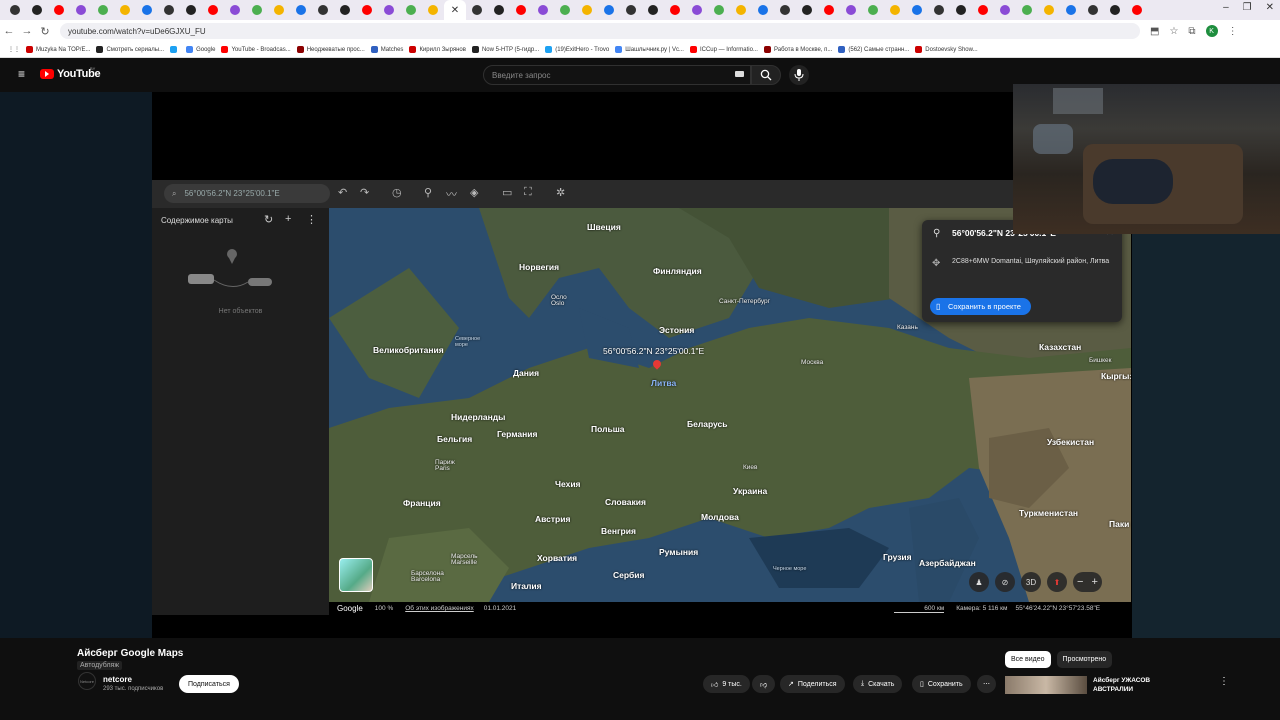 This screenshot has width=1280, height=720. What do you see at coordinates (45, 31) in the screenshot?
I see `reload-icon: ↻` at bounding box center [45, 31].